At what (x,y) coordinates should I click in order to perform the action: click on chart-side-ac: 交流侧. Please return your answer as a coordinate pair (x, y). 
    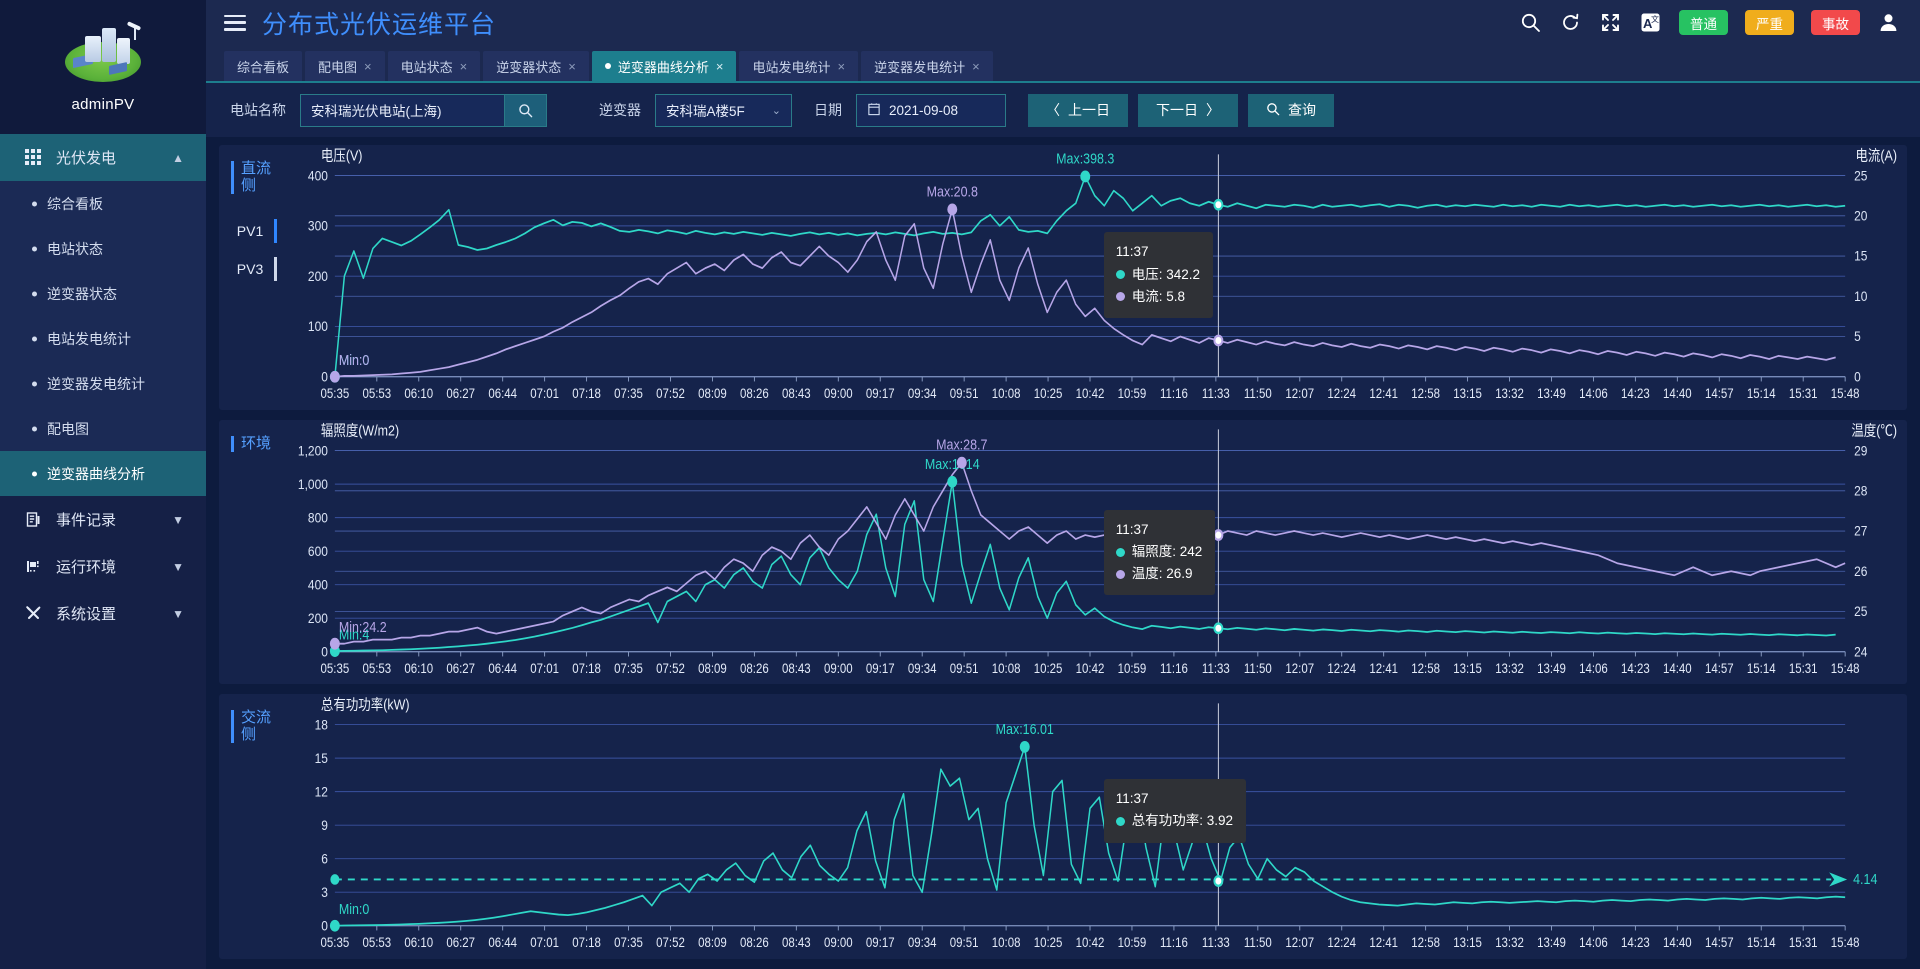
    Looking at the image, I should click on (250, 826).